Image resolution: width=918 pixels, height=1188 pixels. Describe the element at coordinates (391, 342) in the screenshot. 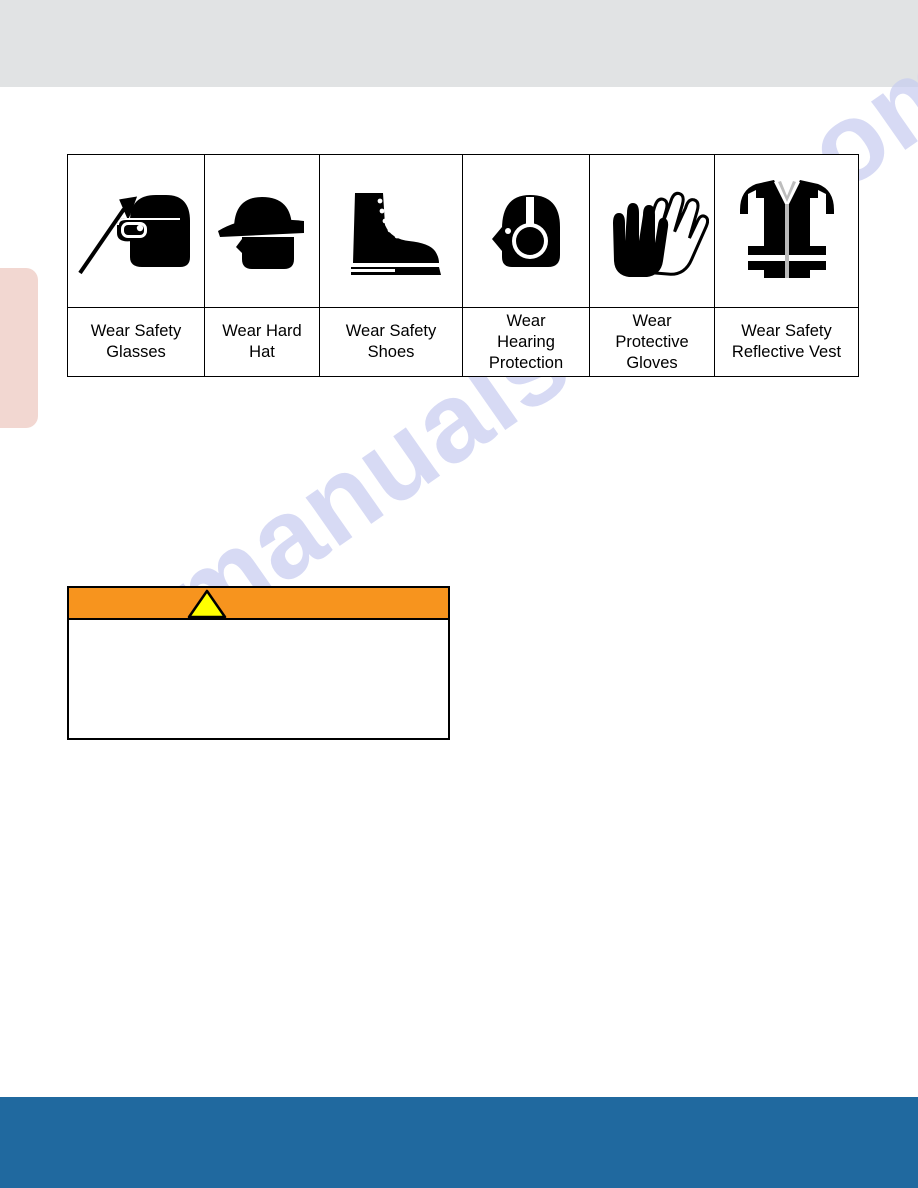

I see `ppe-label-safety-shoes: Wear Safety Shoes` at that location.